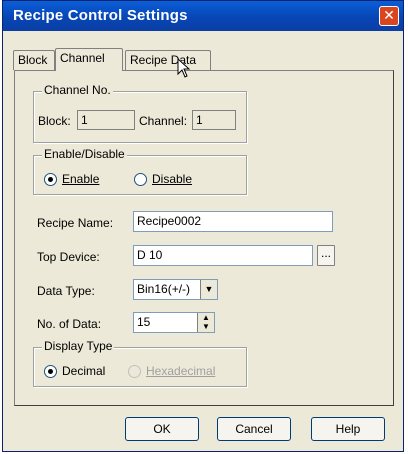  Describe the element at coordinates (163, 121) in the screenshot. I see `channel-label: Channel:` at that location.